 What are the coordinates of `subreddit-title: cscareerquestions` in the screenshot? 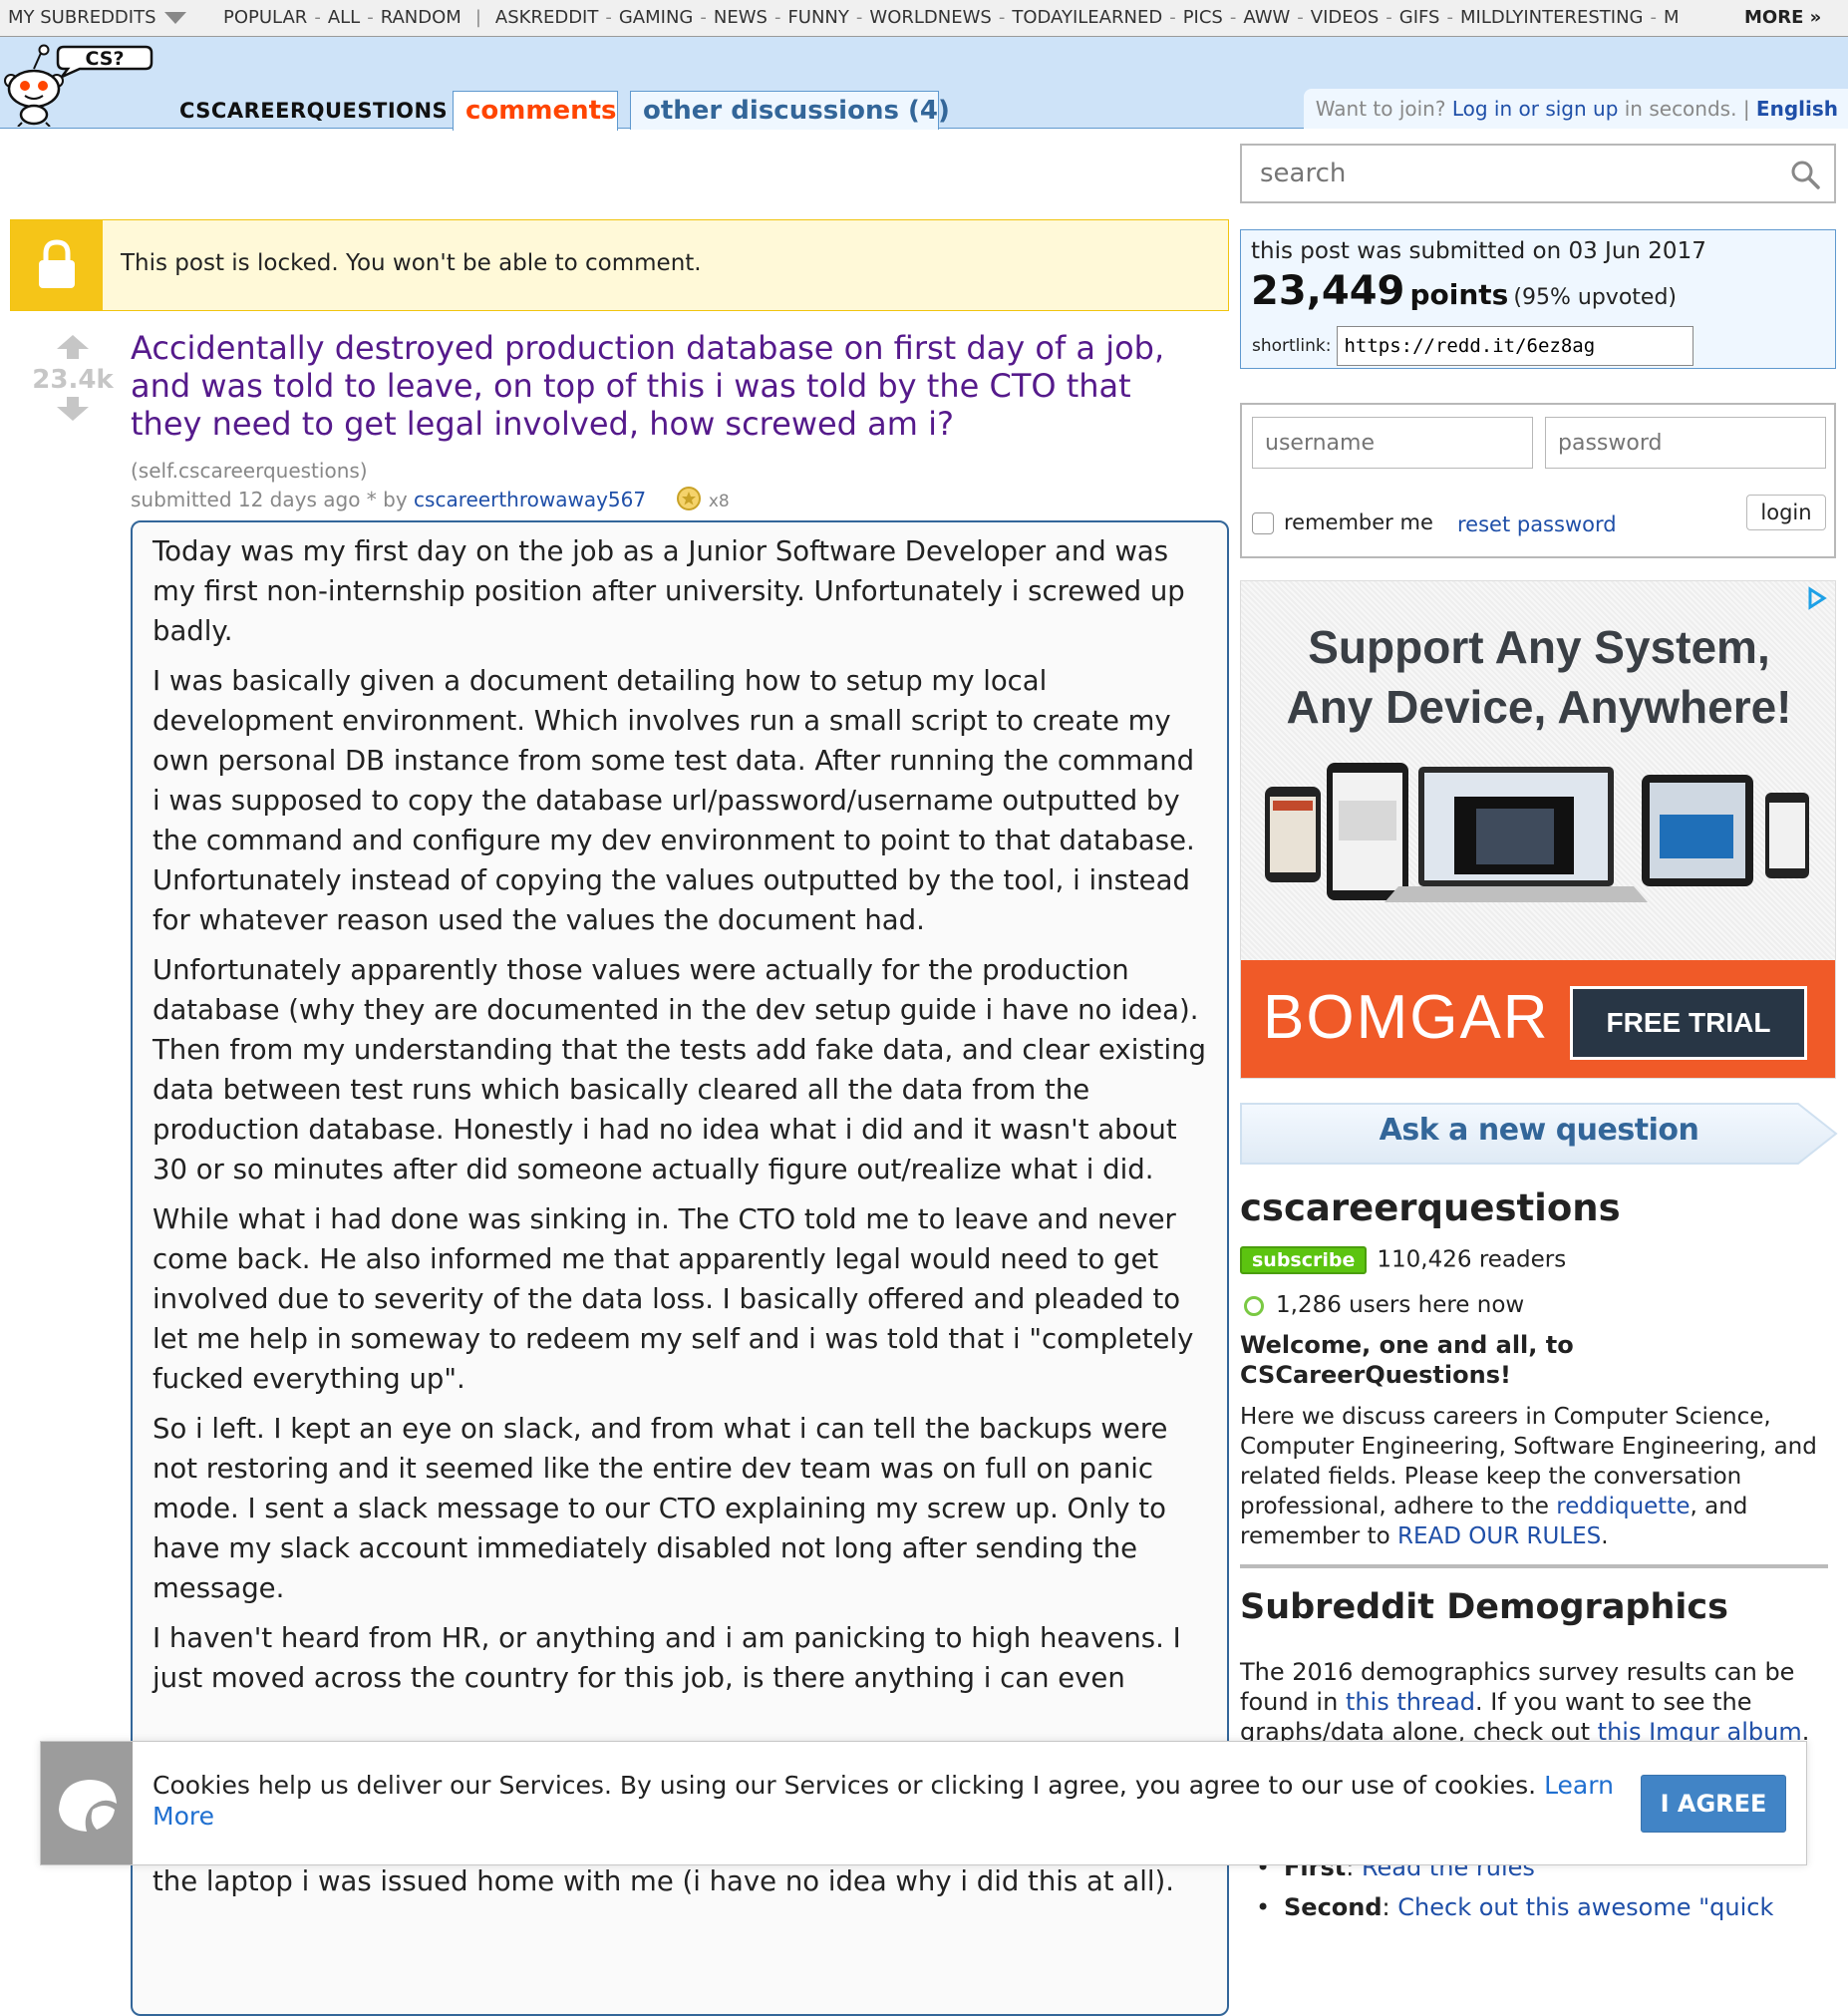 It's located at (1430, 1207).